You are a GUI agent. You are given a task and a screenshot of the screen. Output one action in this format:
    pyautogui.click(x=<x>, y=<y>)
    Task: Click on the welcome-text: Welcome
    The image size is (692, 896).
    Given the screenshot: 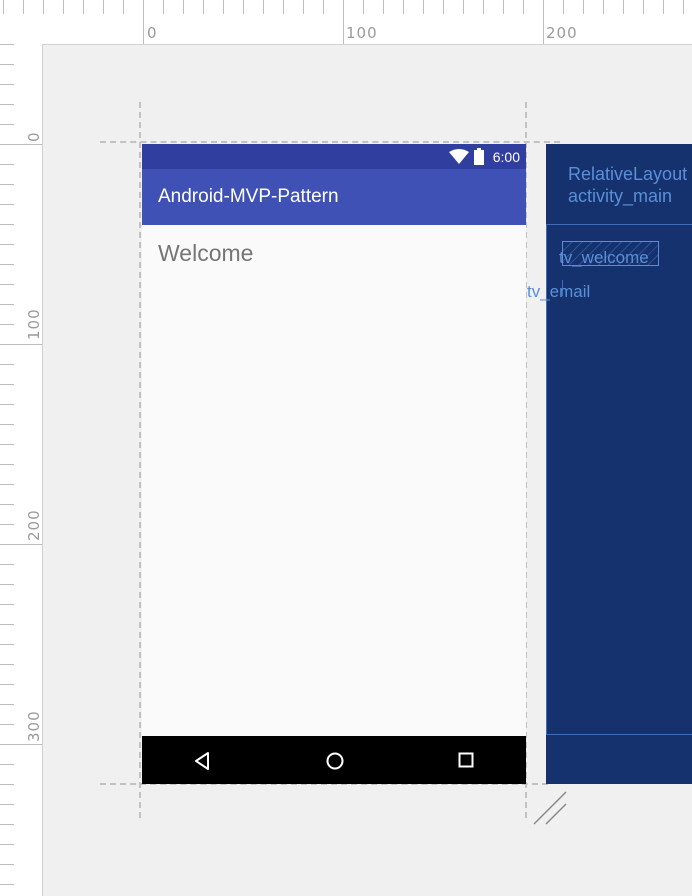 What is the action you would take?
    pyautogui.click(x=205, y=253)
    